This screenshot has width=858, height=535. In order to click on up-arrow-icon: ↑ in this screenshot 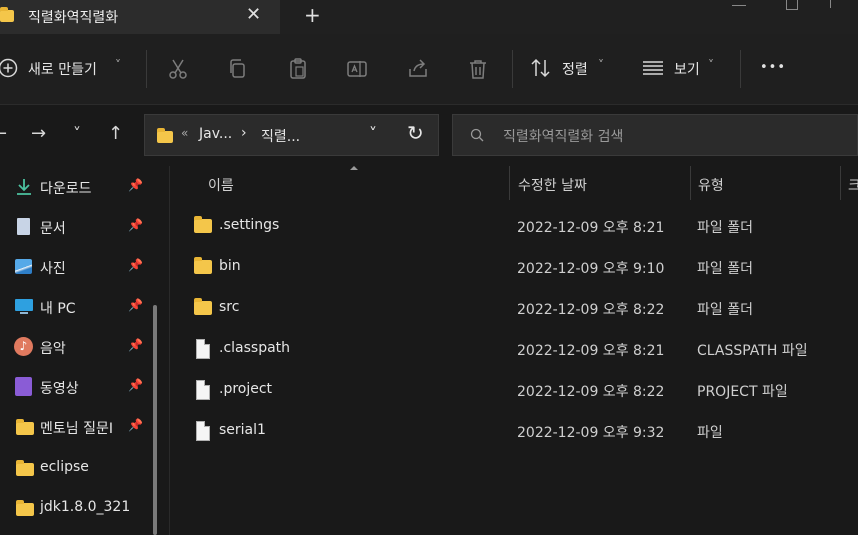, I will do `click(115, 133)`.